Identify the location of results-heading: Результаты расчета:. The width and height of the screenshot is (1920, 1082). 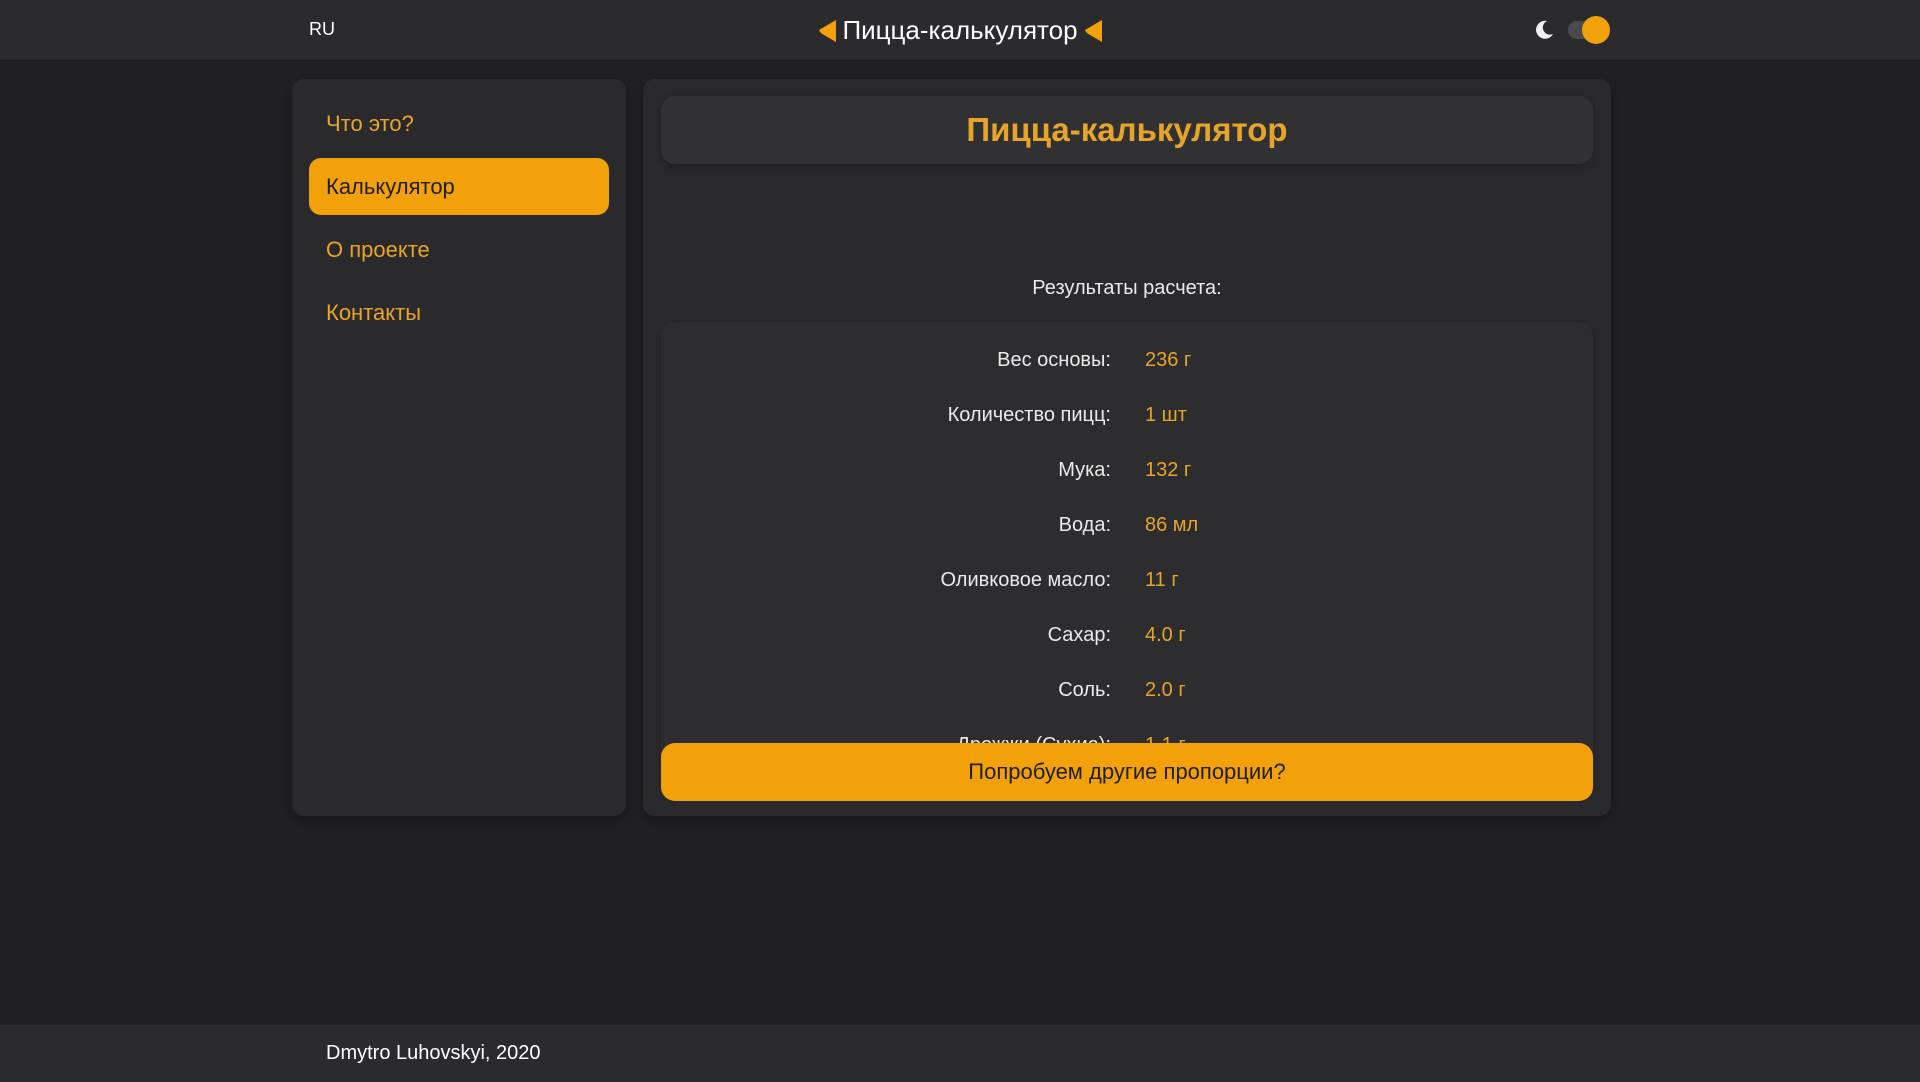
(1127, 288).